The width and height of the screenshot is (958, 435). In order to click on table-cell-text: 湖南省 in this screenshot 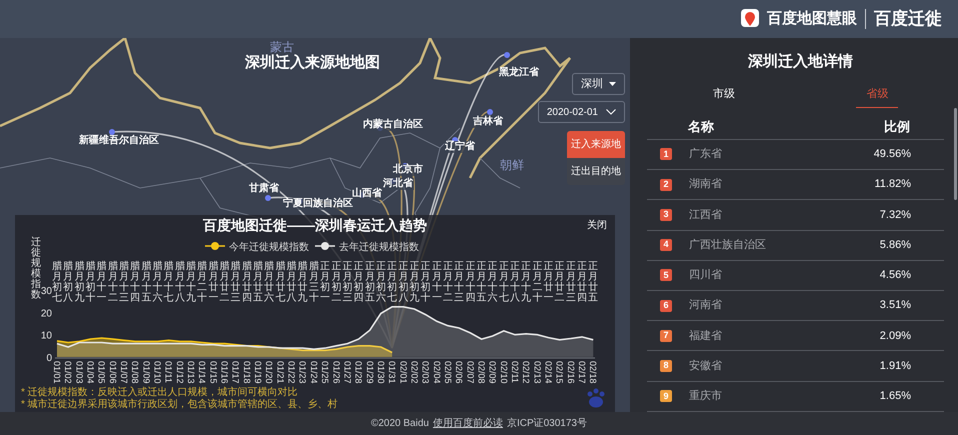, I will do `click(705, 184)`.